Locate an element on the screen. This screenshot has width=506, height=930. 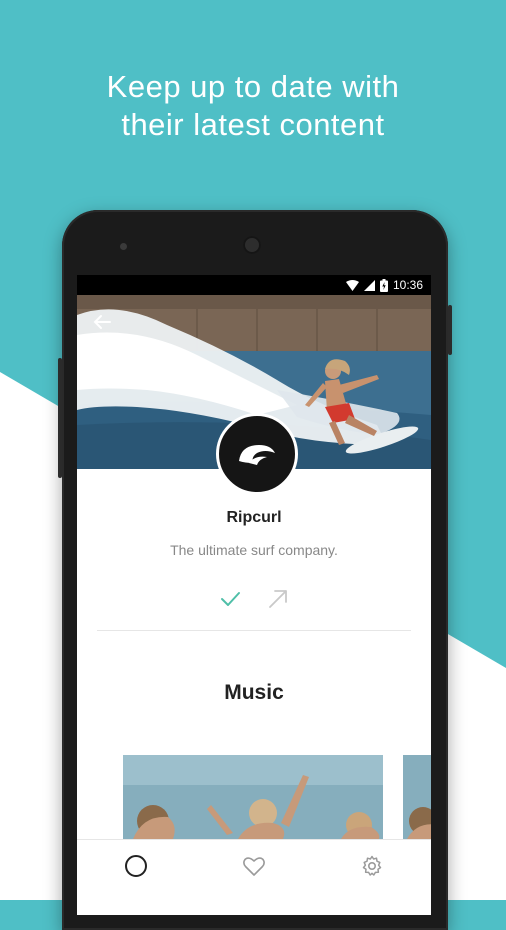
brand-name: Ripcurl is located at coordinates (254, 517).